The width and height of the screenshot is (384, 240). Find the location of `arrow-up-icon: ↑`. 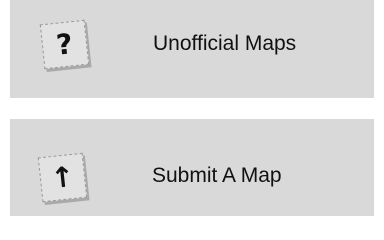

arrow-up-icon: ↑ is located at coordinates (62, 177).